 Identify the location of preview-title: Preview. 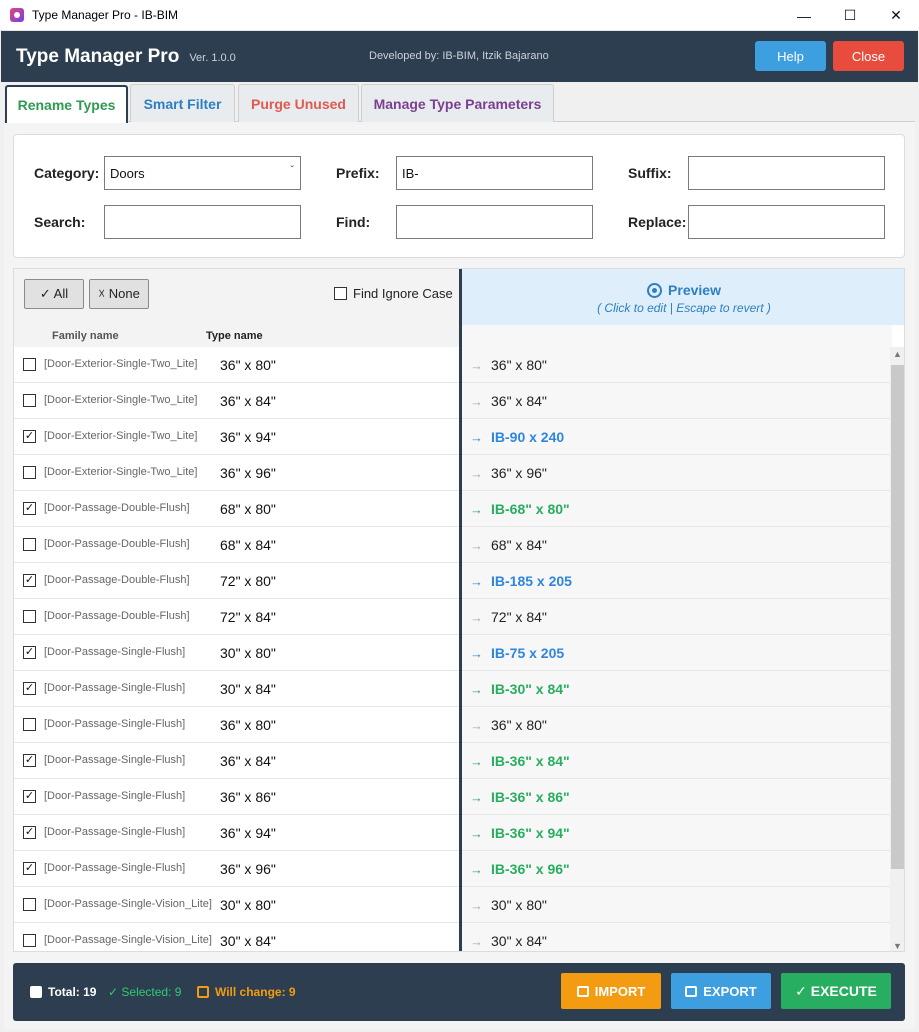
(683, 290).